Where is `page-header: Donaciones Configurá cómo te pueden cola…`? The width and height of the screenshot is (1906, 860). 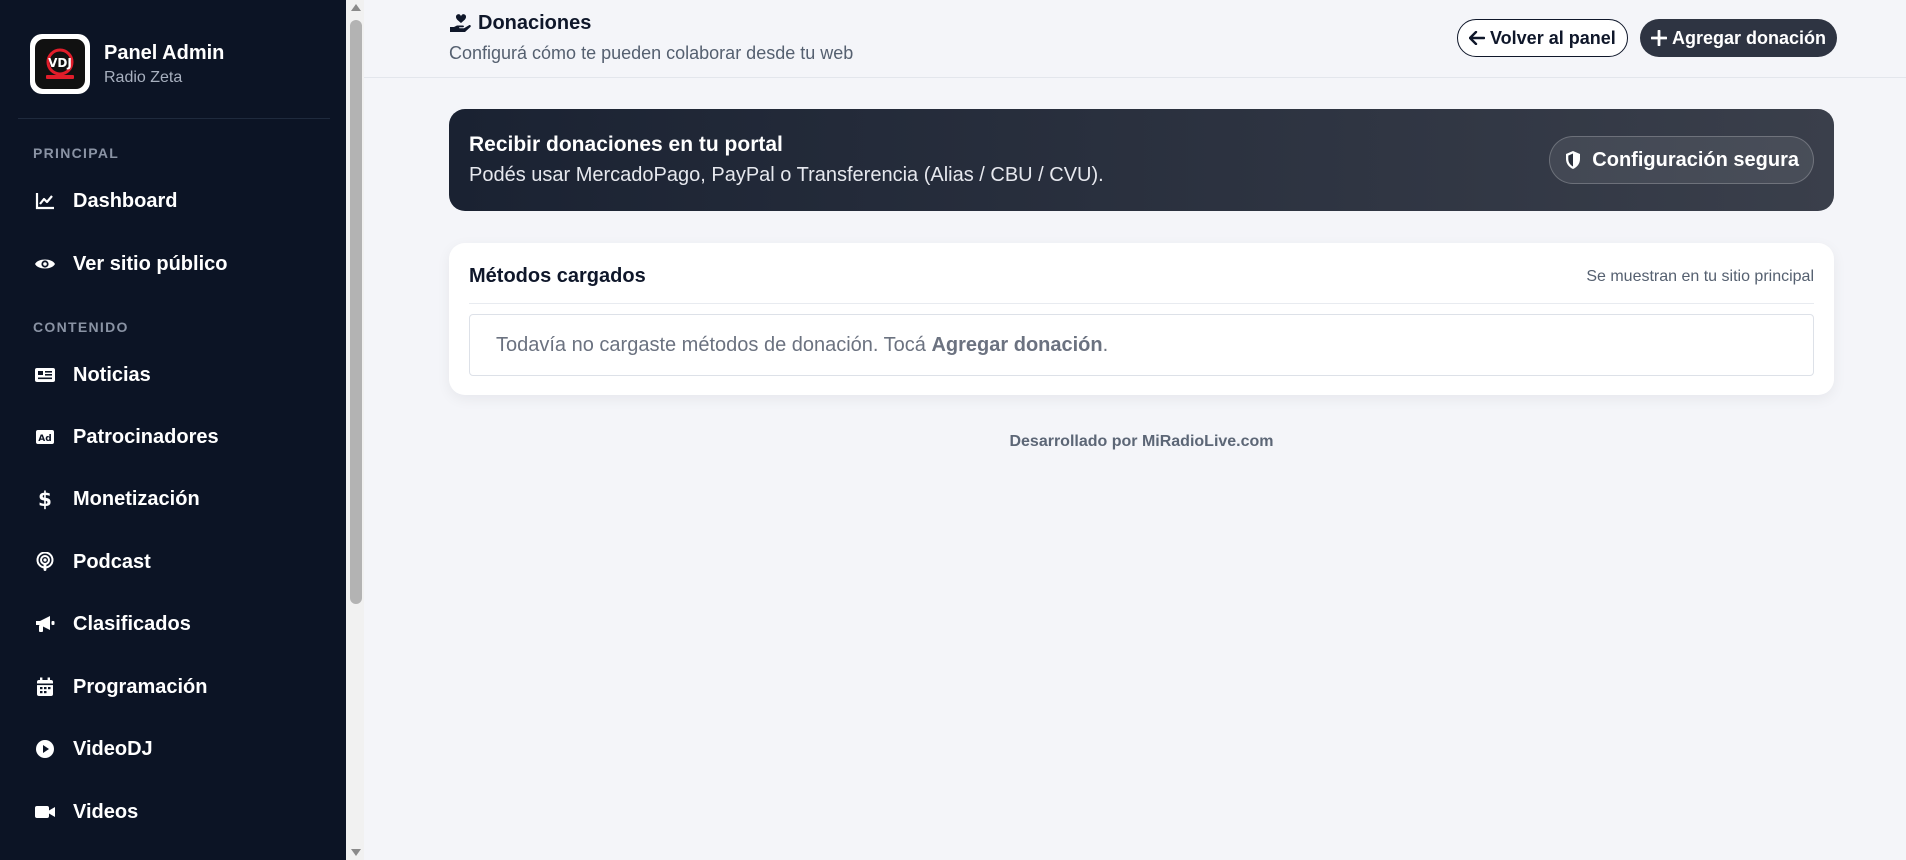
page-header: Donaciones Configurá cómo te pueden cola… is located at coordinates (1135, 39).